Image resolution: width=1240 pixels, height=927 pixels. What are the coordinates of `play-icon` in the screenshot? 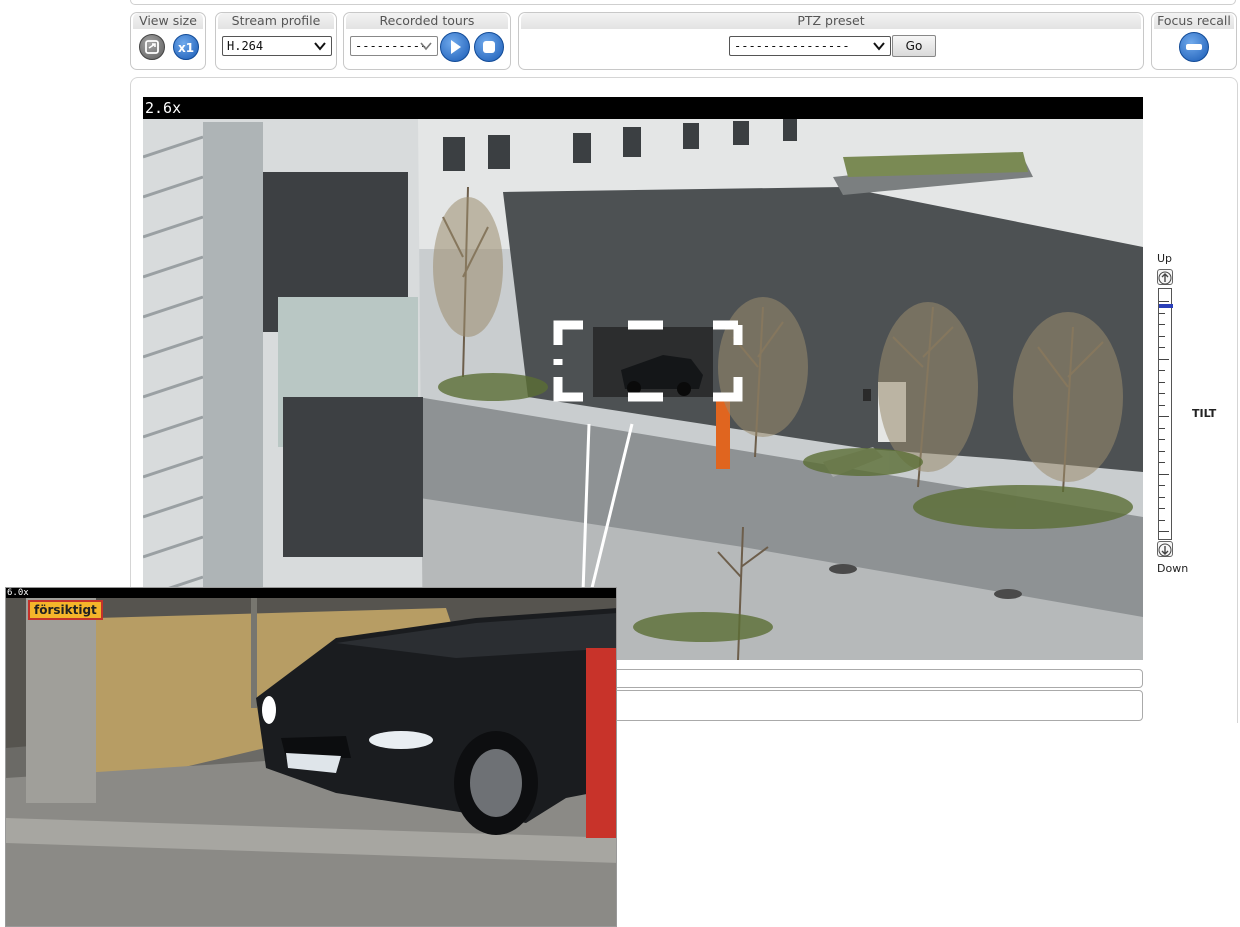 It's located at (456, 47).